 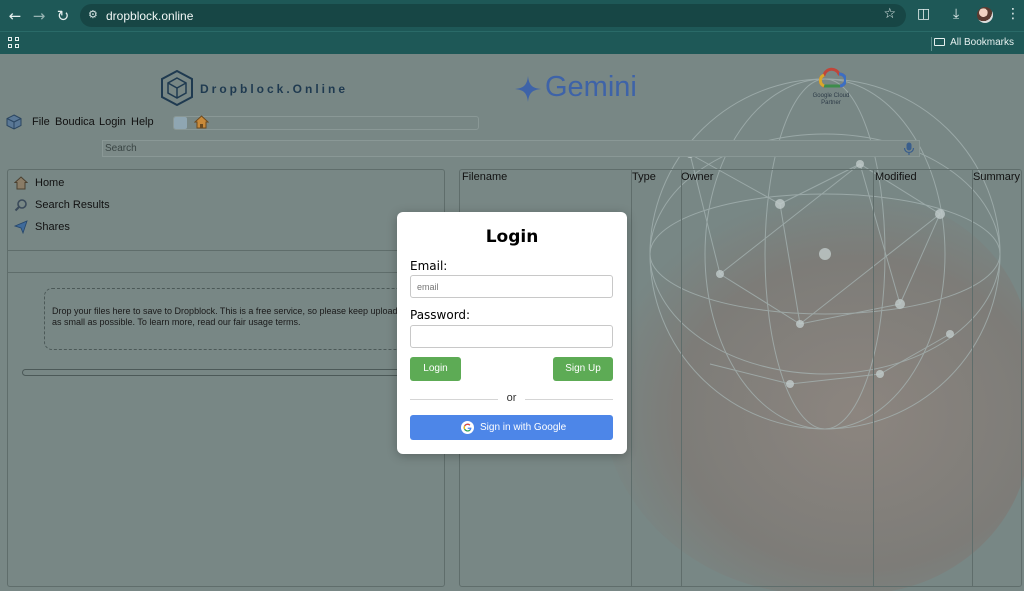 What do you see at coordinates (142, 122) in the screenshot?
I see `menu-help: Help` at bounding box center [142, 122].